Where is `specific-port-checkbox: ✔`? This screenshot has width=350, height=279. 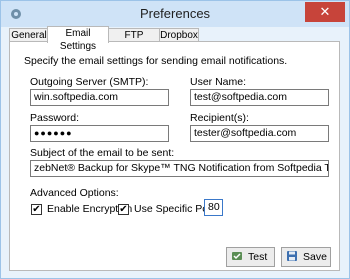
specific-port-checkbox: ✔ is located at coordinates (123, 209).